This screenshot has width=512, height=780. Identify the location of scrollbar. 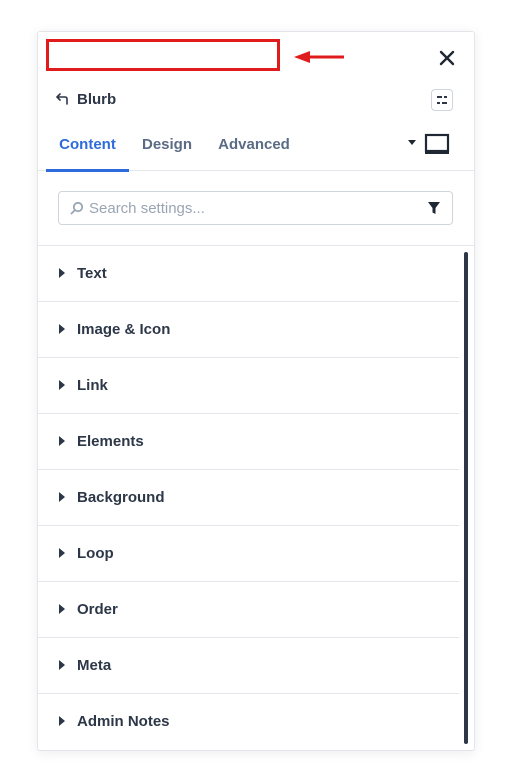
(466, 498).